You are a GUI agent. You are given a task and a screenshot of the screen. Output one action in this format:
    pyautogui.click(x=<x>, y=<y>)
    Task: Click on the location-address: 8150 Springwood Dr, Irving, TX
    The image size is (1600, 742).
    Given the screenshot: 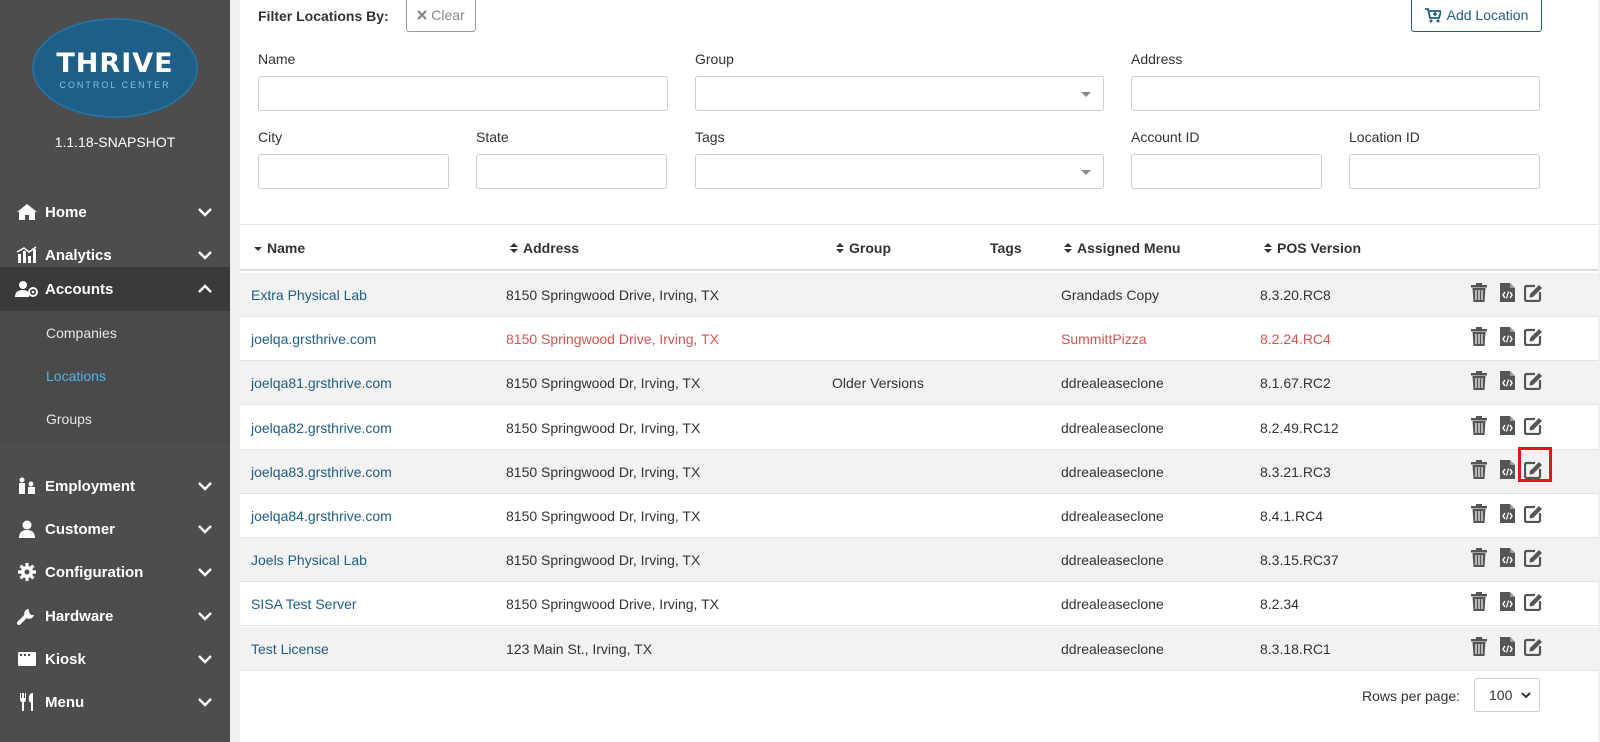 What is the action you would take?
    pyautogui.click(x=603, y=471)
    